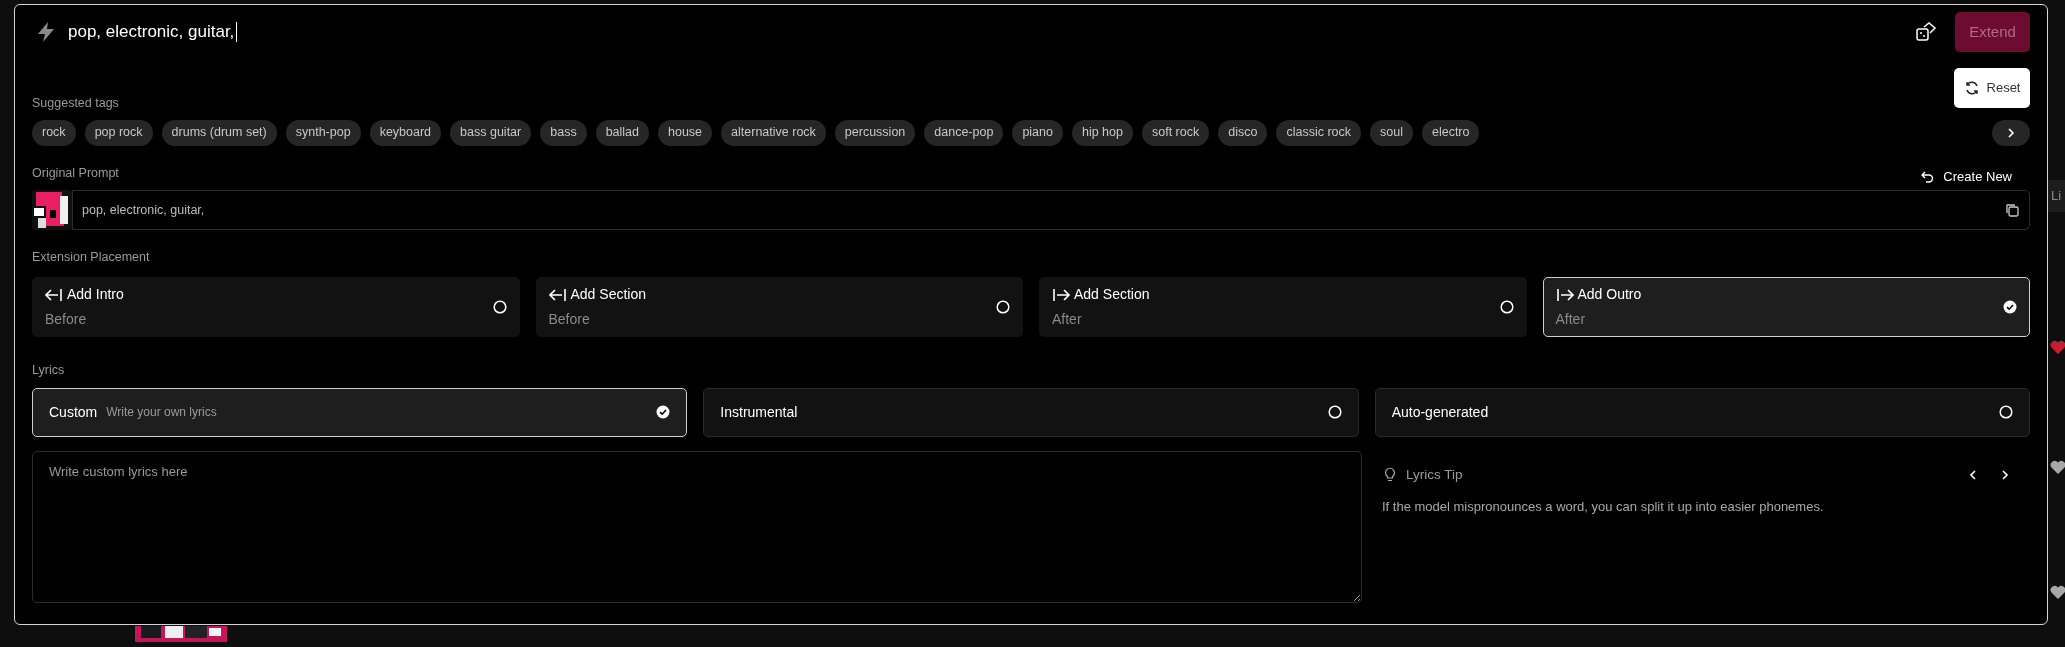 This screenshot has height=647, width=2065. What do you see at coordinates (1926, 32) in the screenshot?
I see `dice-icon` at bounding box center [1926, 32].